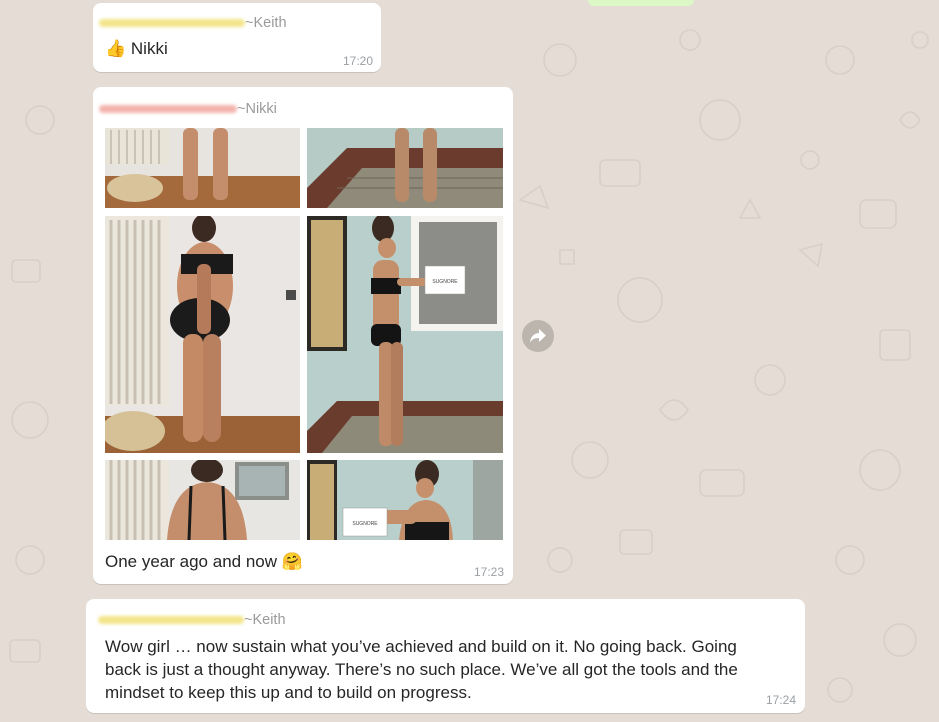  Describe the element at coordinates (488, 572) in the screenshot. I see `message-time: 17:23` at that location.